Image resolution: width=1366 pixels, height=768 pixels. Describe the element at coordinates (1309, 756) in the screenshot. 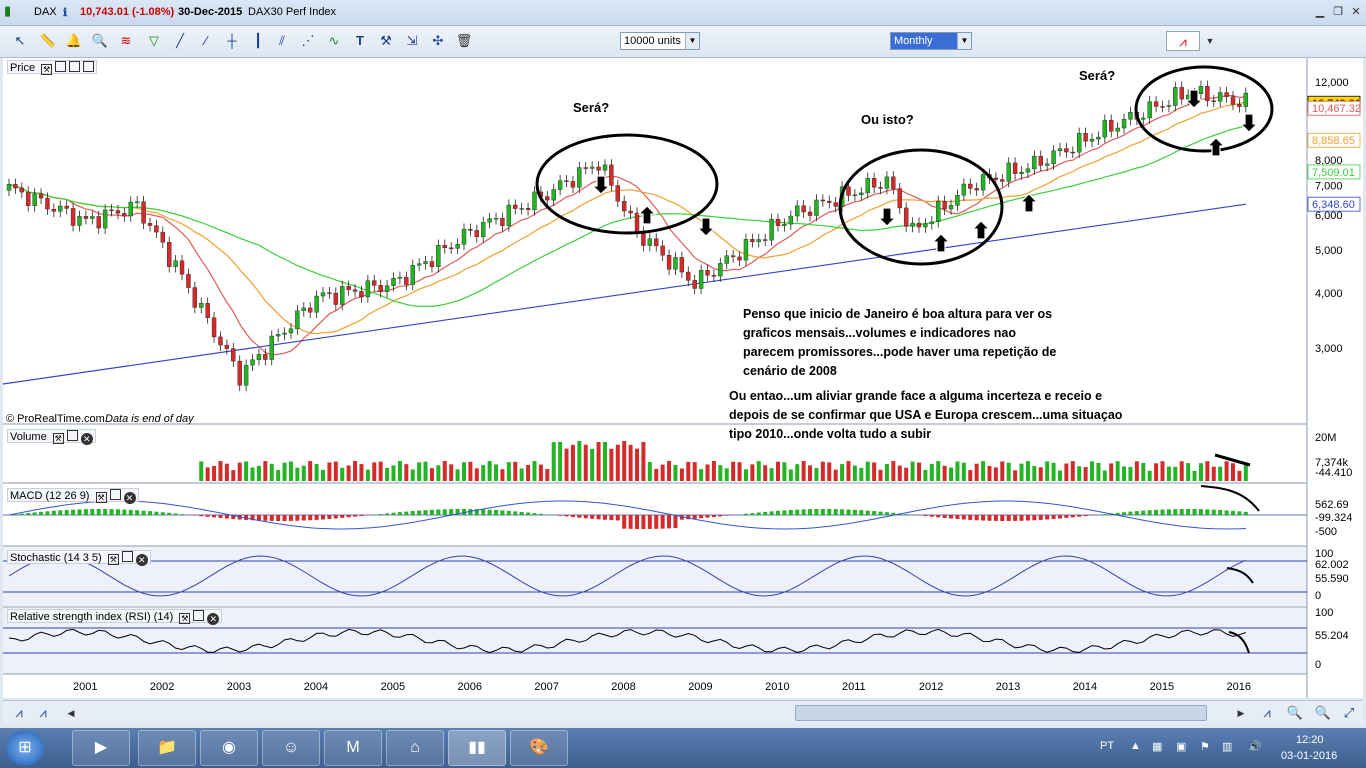

I see `clock-date: 03-01-2016` at that location.